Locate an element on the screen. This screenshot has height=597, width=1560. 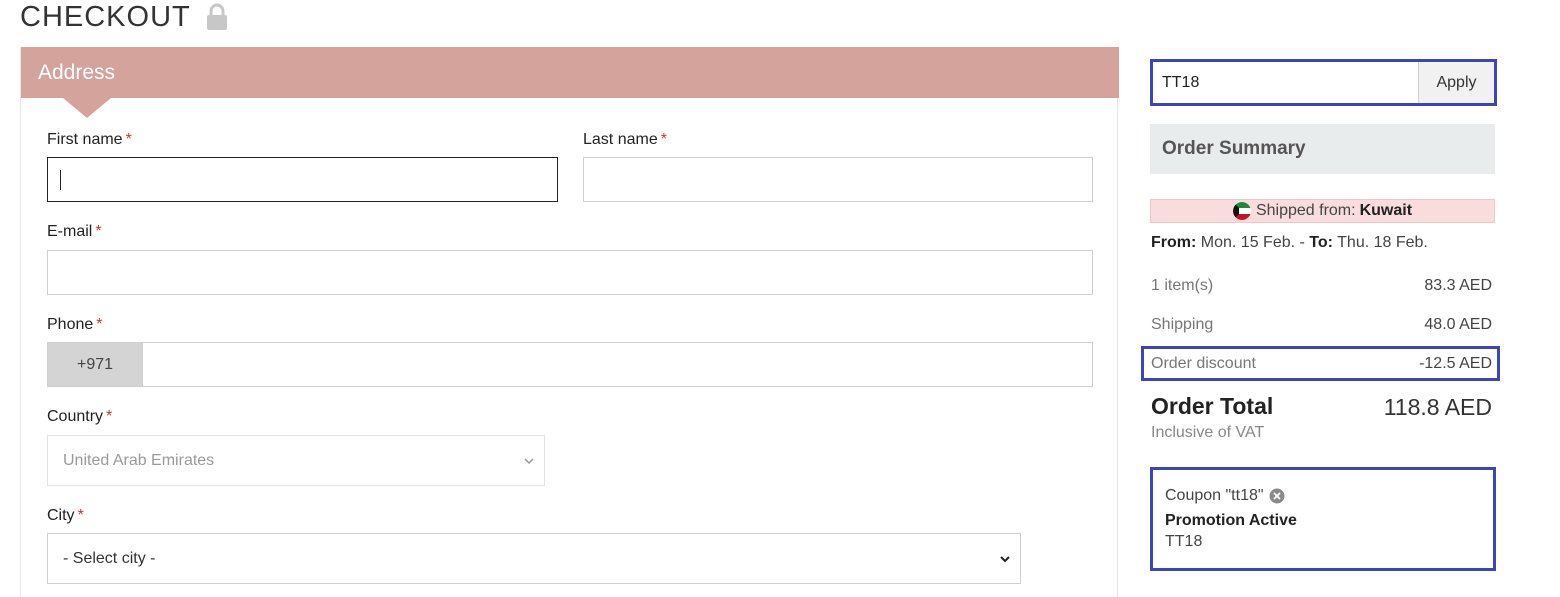
order-summary-title: Order Summary is located at coordinates (1234, 148).